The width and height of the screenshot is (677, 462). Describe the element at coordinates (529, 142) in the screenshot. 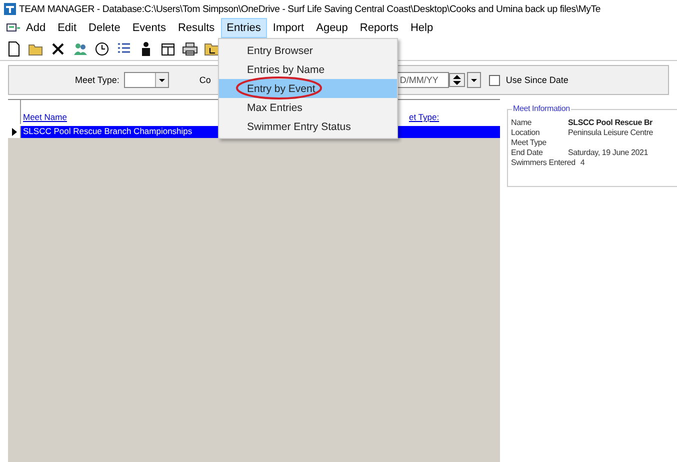

I see `field-label: Meet Type` at that location.